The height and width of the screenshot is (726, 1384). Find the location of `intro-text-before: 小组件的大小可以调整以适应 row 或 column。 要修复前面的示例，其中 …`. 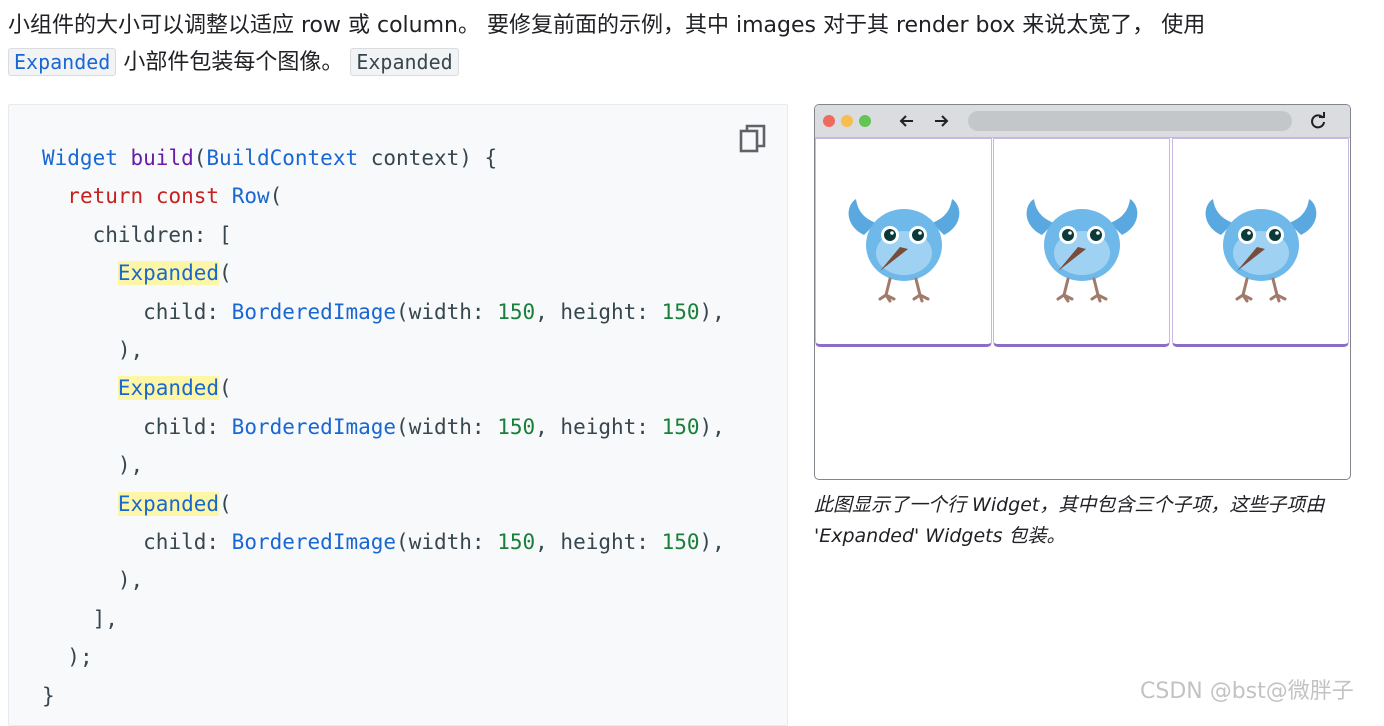

intro-text-before: 小组件的大小可以调整以适应 row 或 column。 要修复前面的示例，其中 … is located at coordinates (607, 25).